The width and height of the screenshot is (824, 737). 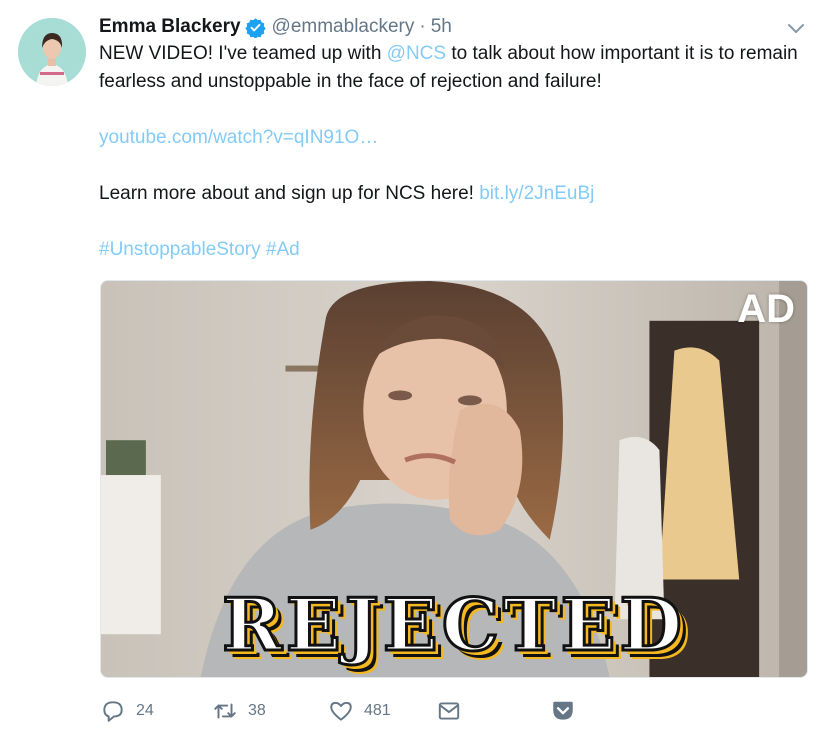 I want to click on text-intro: NEW VIDEO! I've teamed up with, so click(x=243, y=53).